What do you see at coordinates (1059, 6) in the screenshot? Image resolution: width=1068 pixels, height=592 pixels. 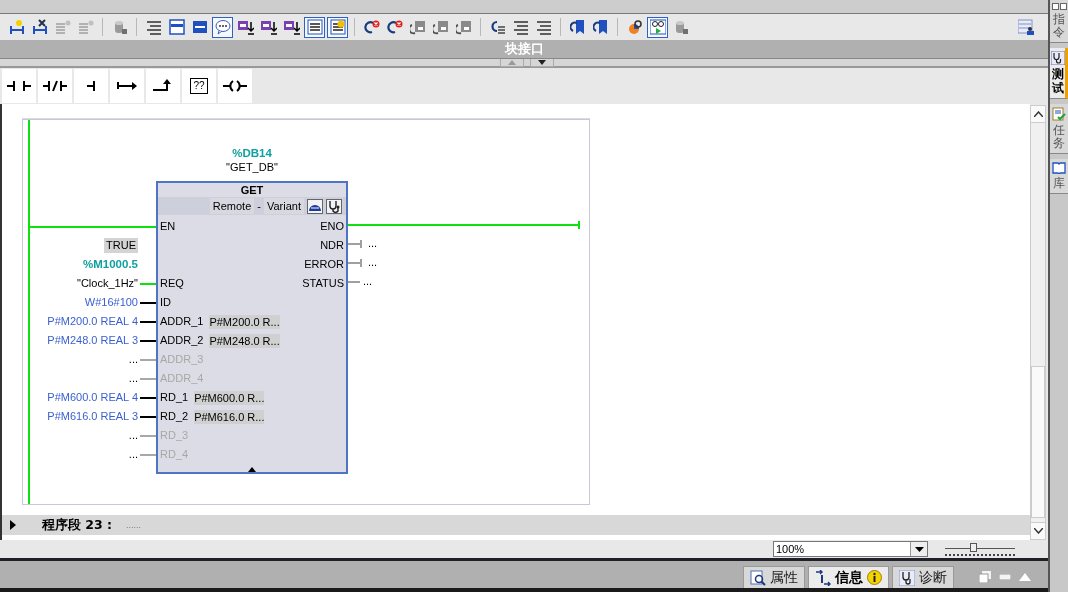 I see `grid-icon` at bounding box center [1059, 6].